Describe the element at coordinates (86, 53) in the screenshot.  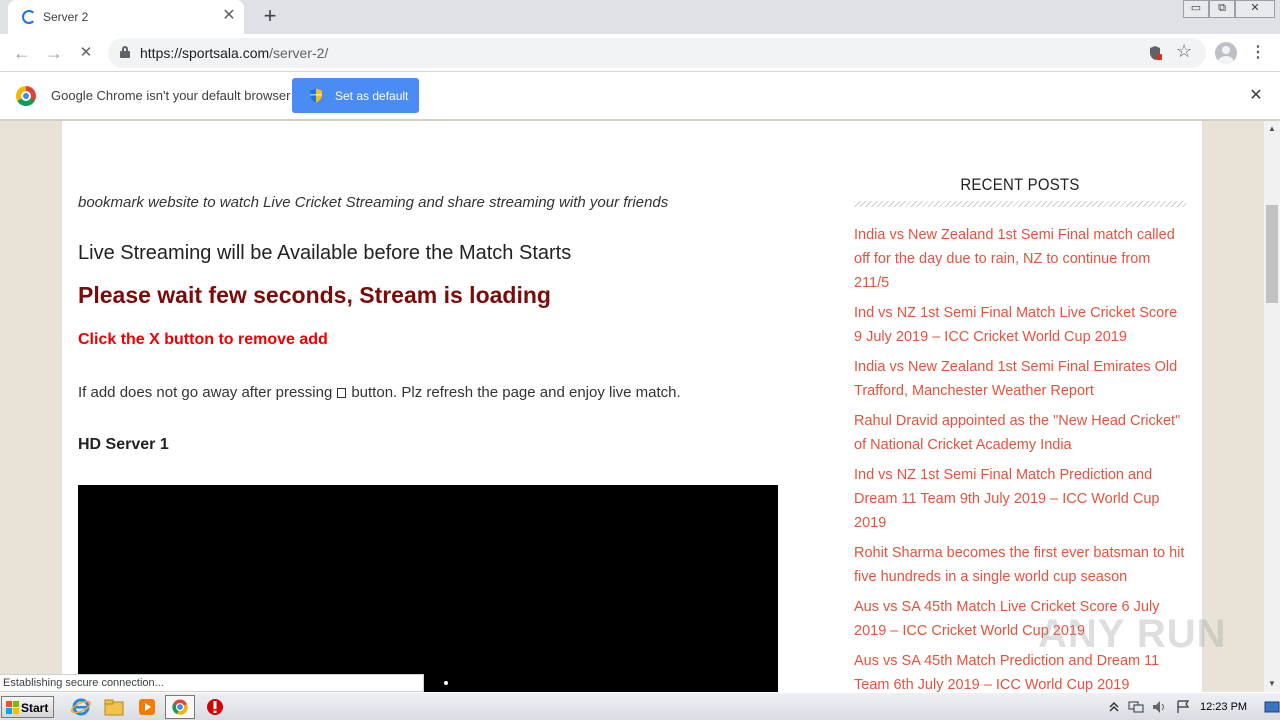
I see `stop-loading-button: ✕` at that location.